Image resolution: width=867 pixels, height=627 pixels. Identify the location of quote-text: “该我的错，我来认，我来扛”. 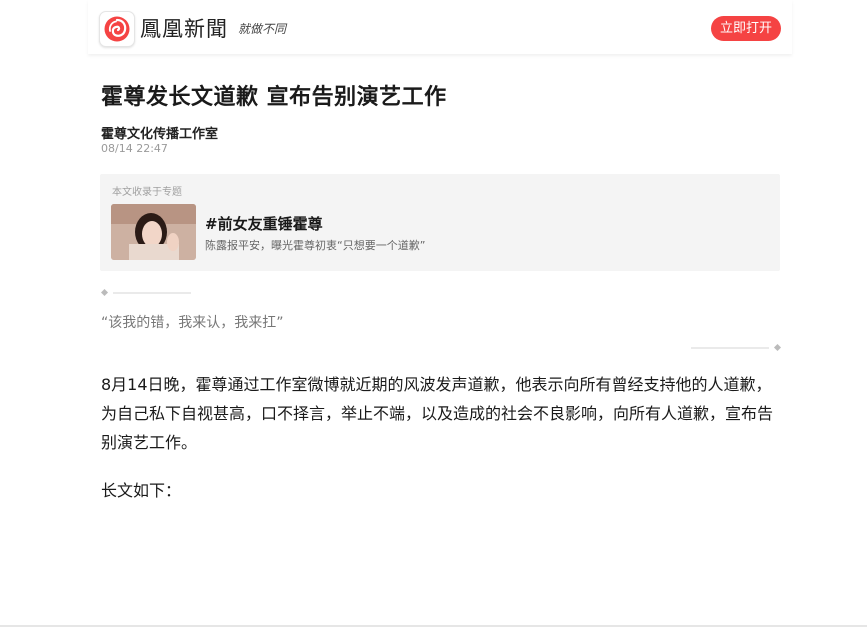
(192, 323).